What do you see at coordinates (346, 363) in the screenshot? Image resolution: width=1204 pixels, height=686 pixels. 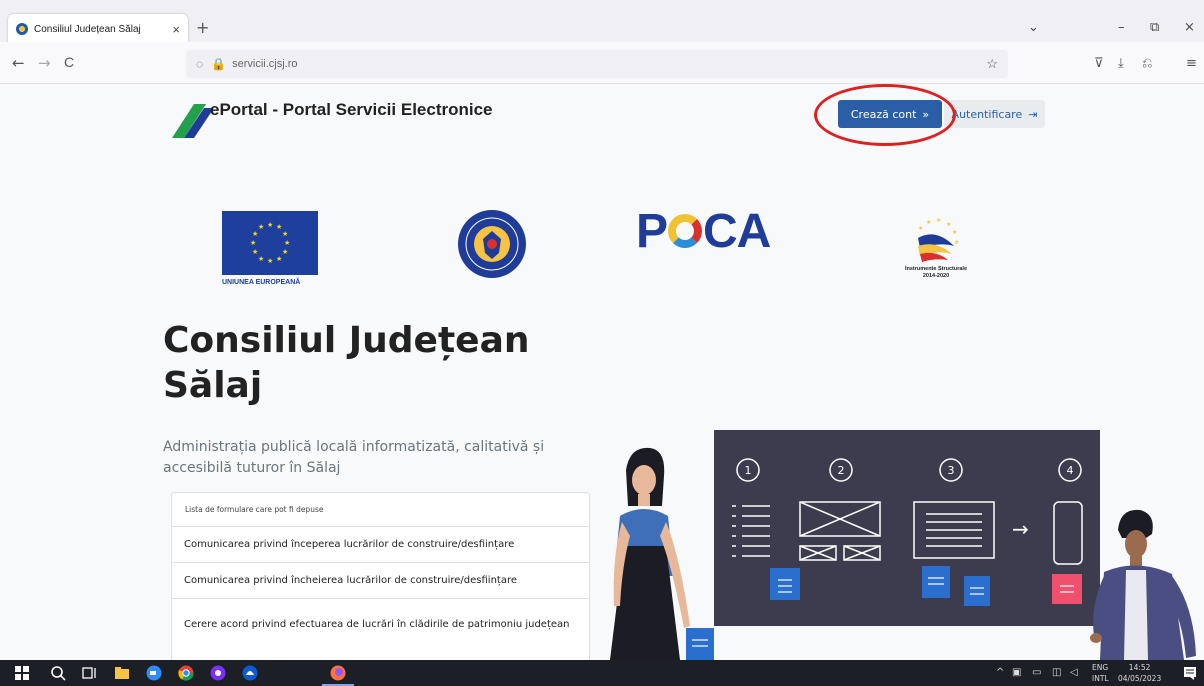 I see `page-title: Consiliul Județean Sălaj` at bounding box center [346, 363].